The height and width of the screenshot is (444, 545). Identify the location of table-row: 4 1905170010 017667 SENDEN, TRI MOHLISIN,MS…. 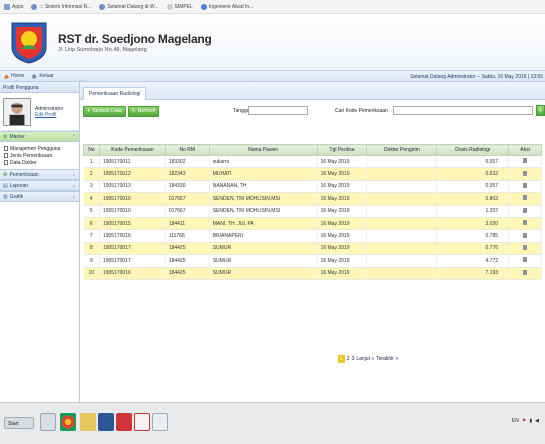
(312, 199).